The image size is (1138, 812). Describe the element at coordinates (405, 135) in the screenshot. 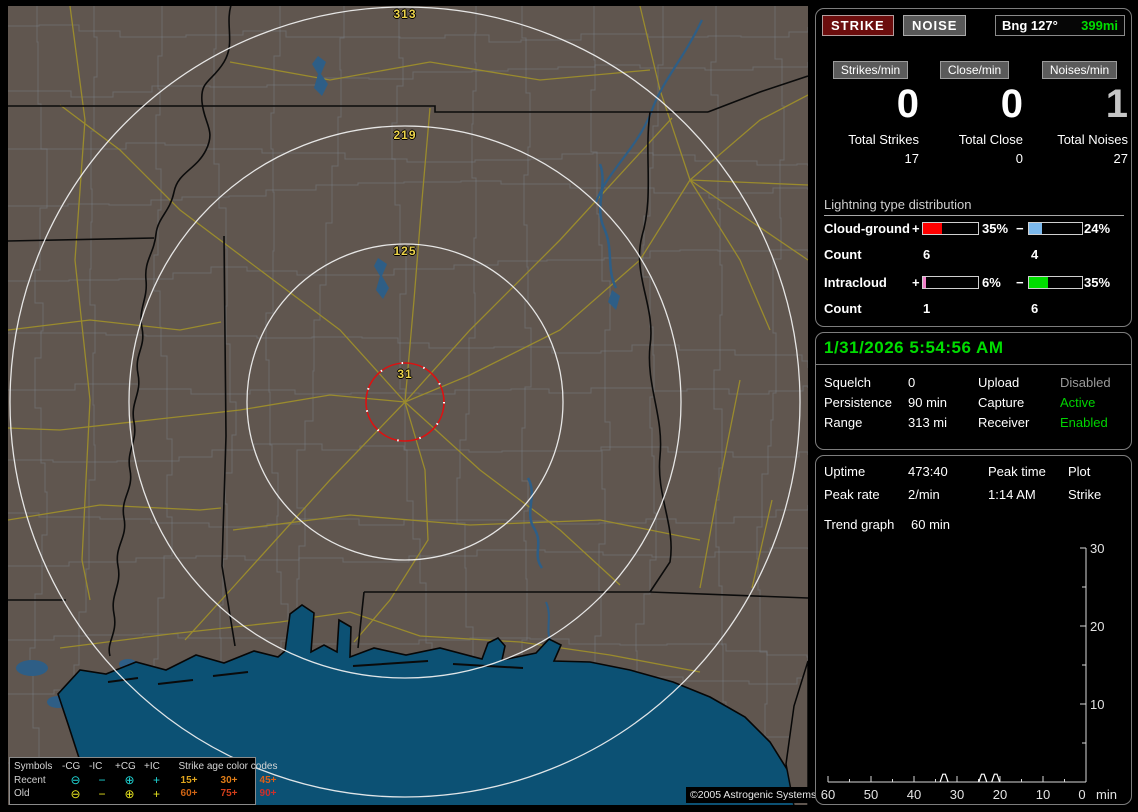

I see `ring-label-219: 219` at that location.